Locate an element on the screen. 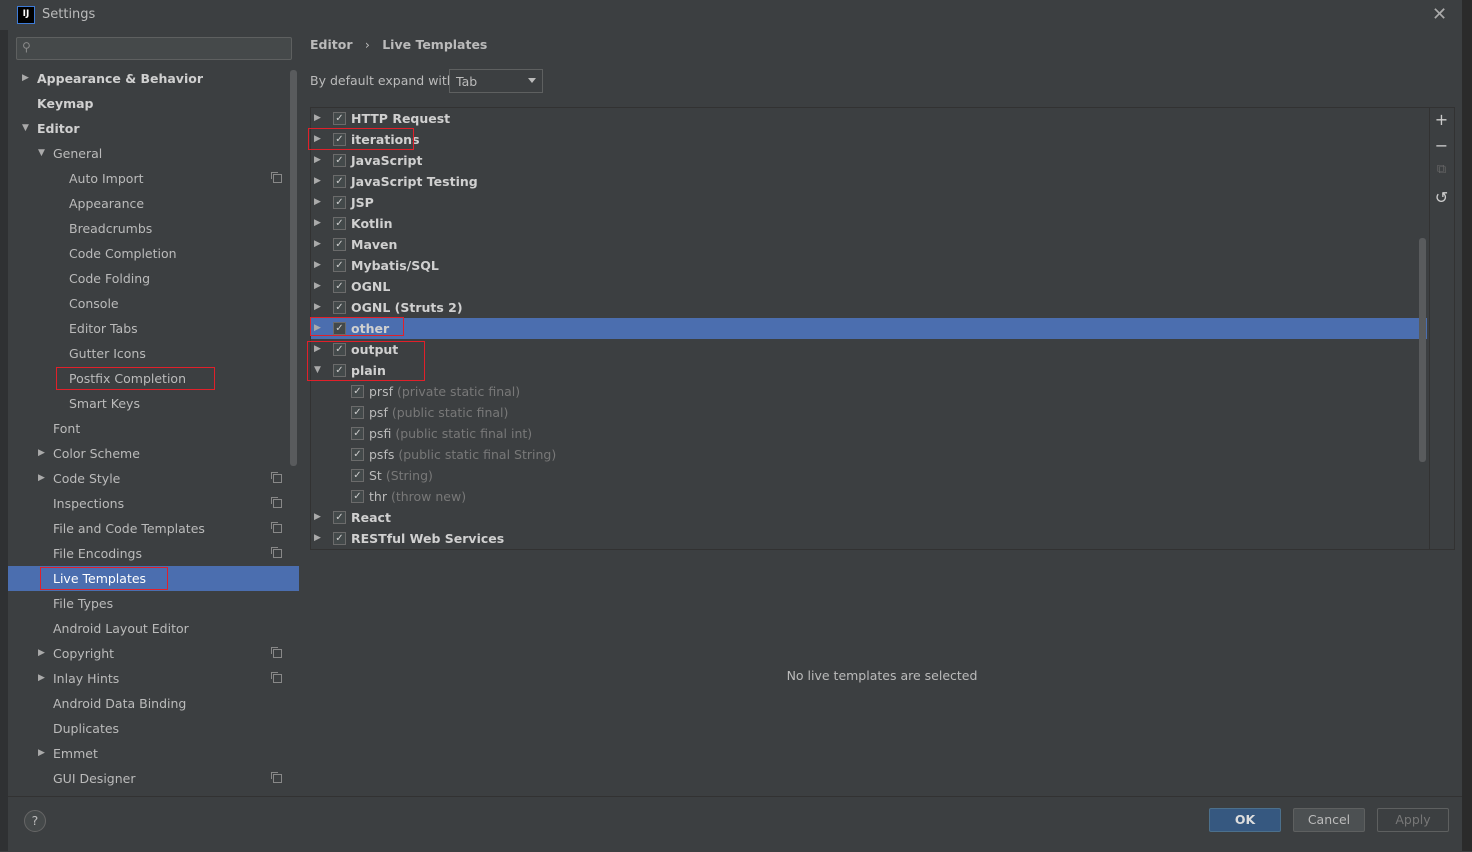 The image size is (1472, 852). ok-button: OK is located at coordinates (1245, 820).